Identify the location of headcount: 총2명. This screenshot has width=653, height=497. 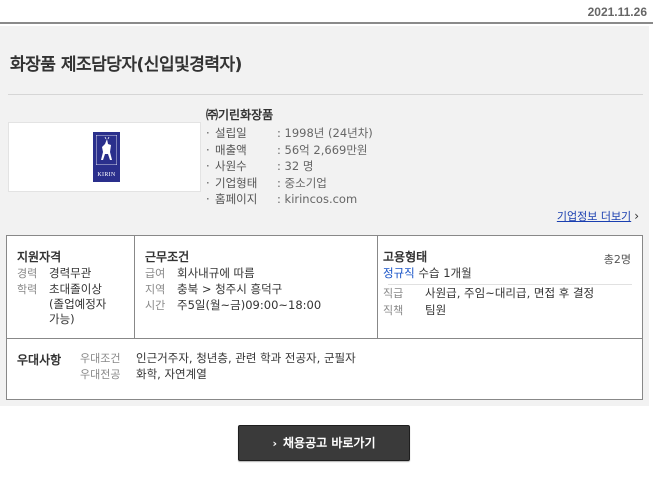
(617, 259).